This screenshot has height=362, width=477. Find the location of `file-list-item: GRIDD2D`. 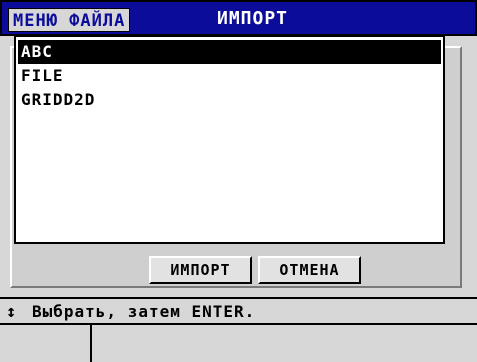

file-list-item: GRIDD2D is located at coordinates (229, 100).